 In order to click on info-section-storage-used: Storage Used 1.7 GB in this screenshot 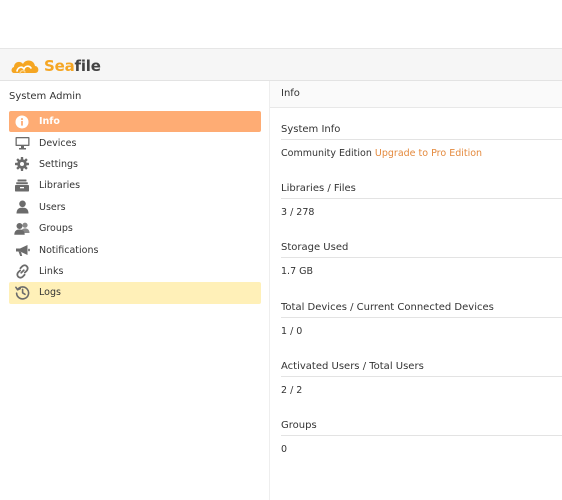, I will do `click(421, 260)`.